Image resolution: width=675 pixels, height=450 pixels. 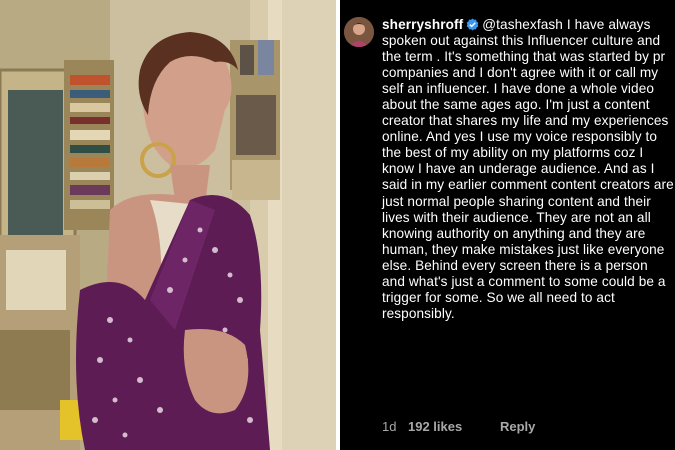 What do you see at coordinates (522, 24) in the screenshot?
I see `comment-mention: @tashexfash` at bounding box center [522, 24].